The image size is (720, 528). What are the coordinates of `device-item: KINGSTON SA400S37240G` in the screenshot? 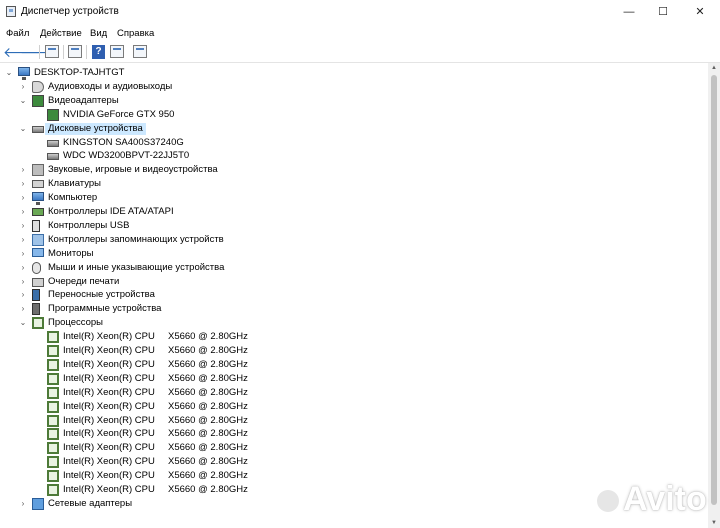 It's located at (350, 143).